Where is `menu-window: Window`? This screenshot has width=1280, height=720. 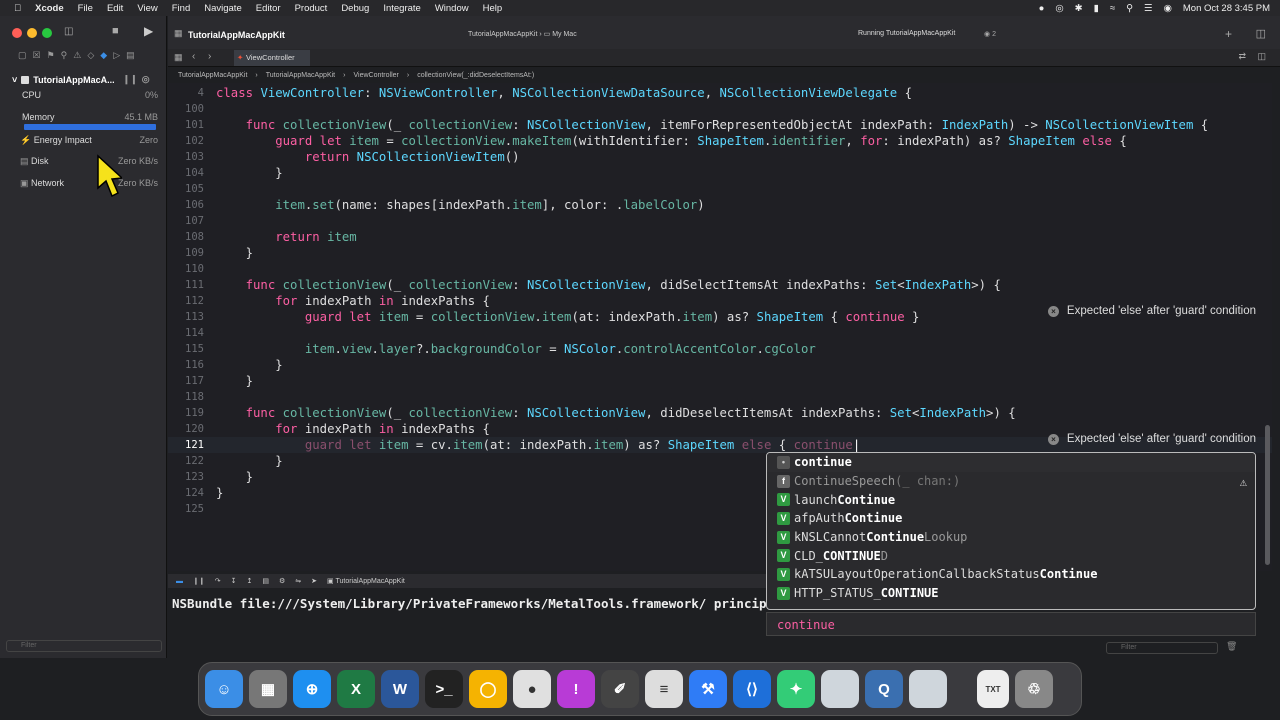
menu-window: Window is located at coordinates (452, 8).